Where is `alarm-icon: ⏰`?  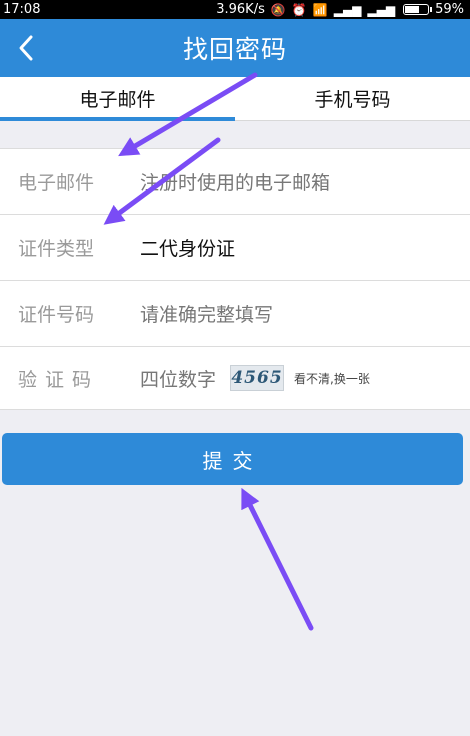 alarm-icon: ⏰ is located at coordinates (299, 9).